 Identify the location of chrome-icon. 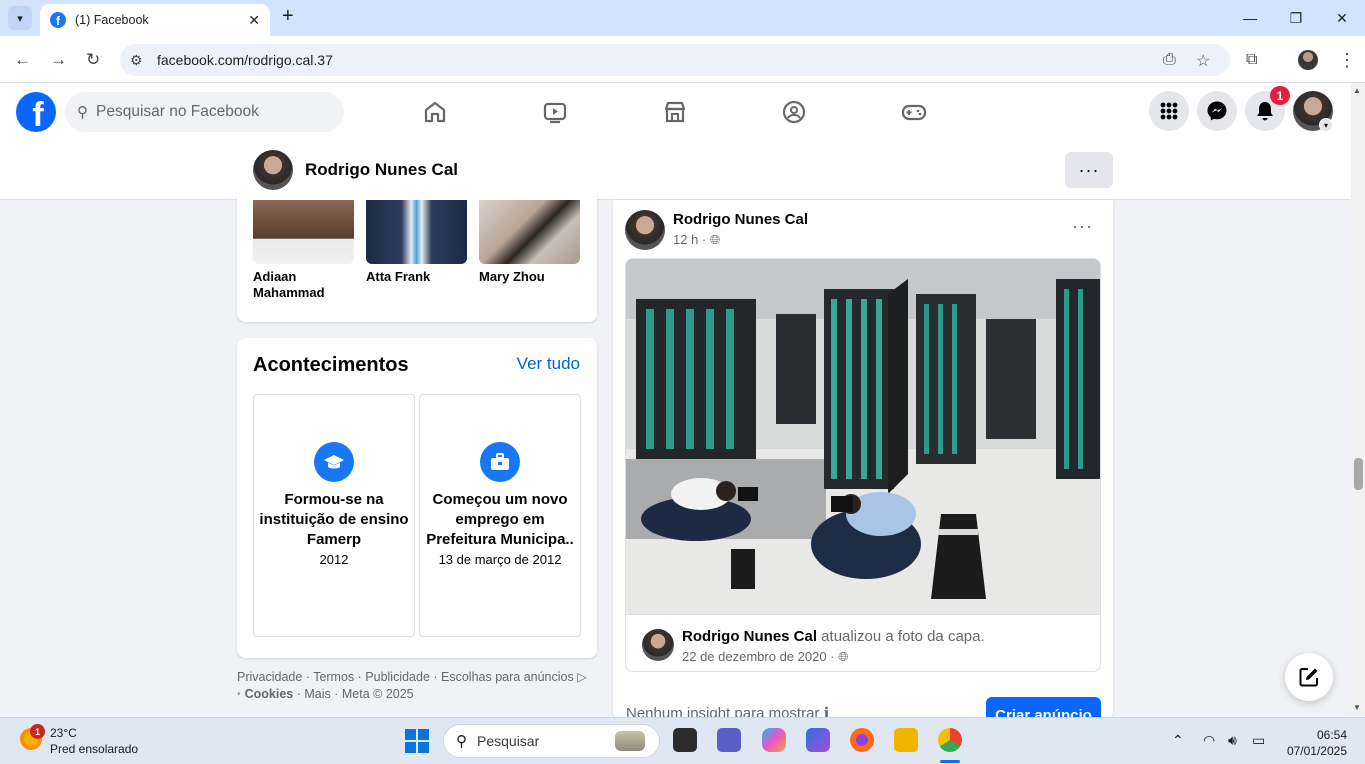
(950, 740).